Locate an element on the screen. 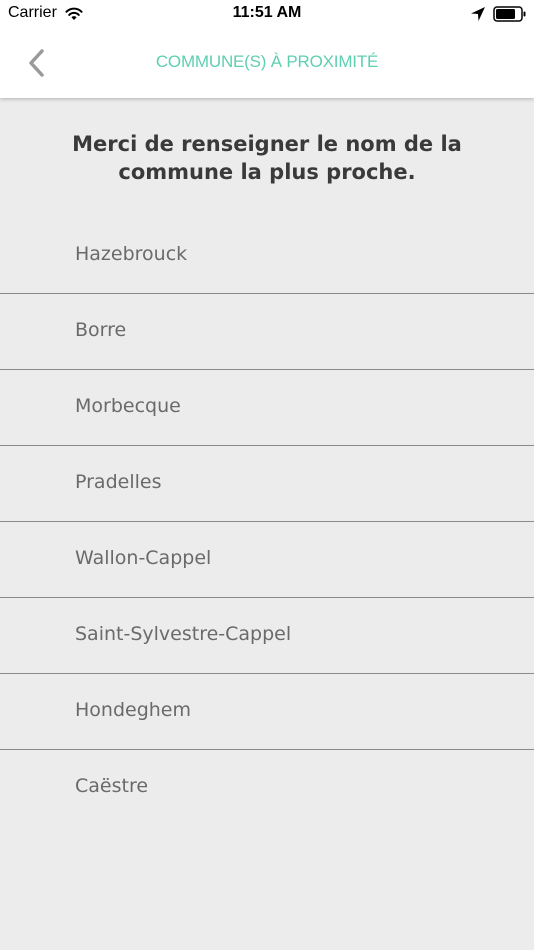 This screenshot has height=950, width=534. navigation-bar: COMMUNE(S) À PROXIMITÉ is located at coordinates (267, 63).